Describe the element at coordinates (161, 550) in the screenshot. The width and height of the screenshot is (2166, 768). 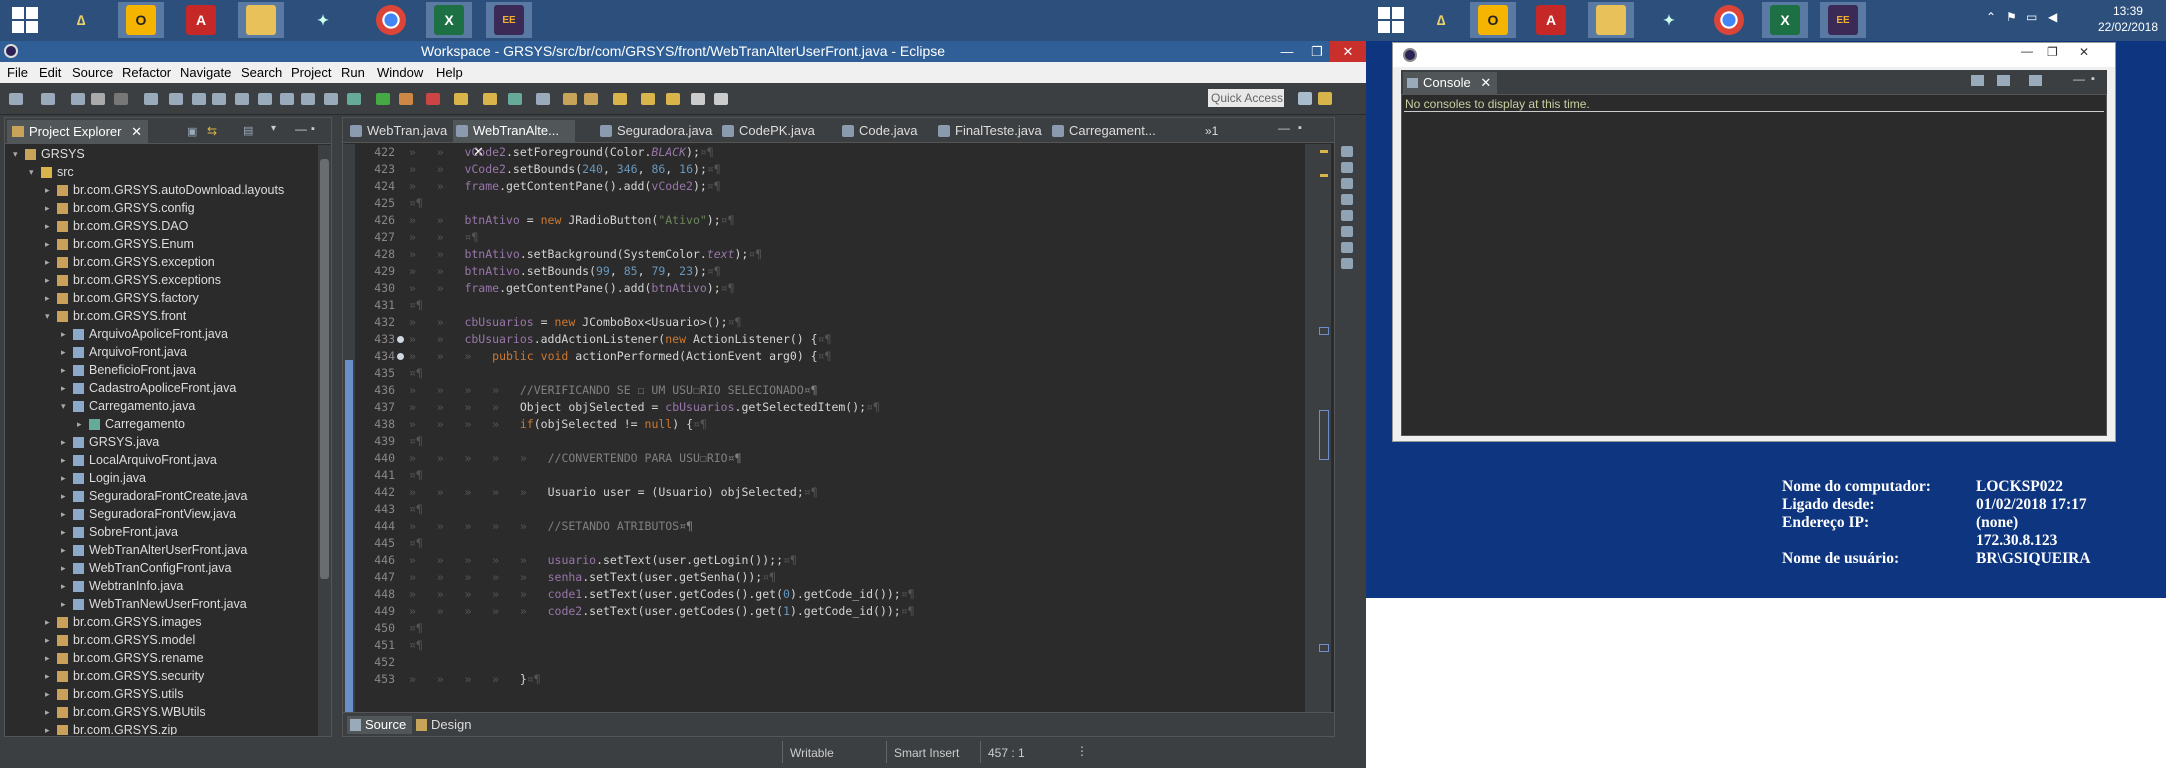
I see `tree-item: ▸ WebTranAlterUserFront.java` at that location.